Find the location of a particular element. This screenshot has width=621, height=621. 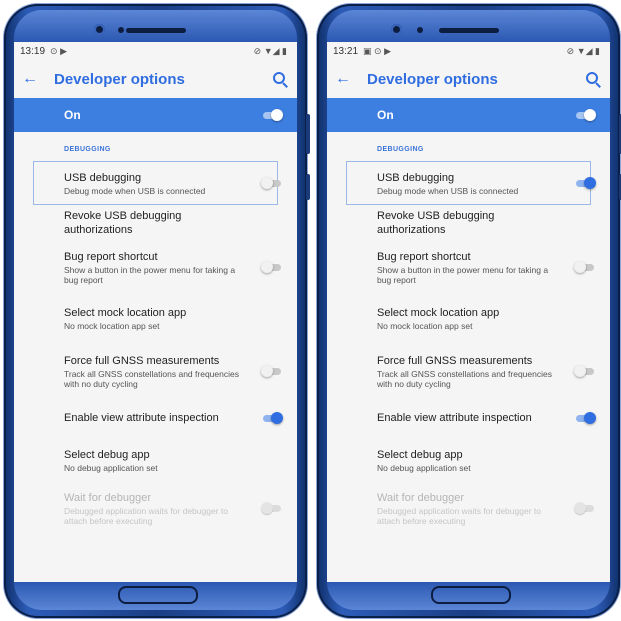

power-button is located at coordinates (308, 187).